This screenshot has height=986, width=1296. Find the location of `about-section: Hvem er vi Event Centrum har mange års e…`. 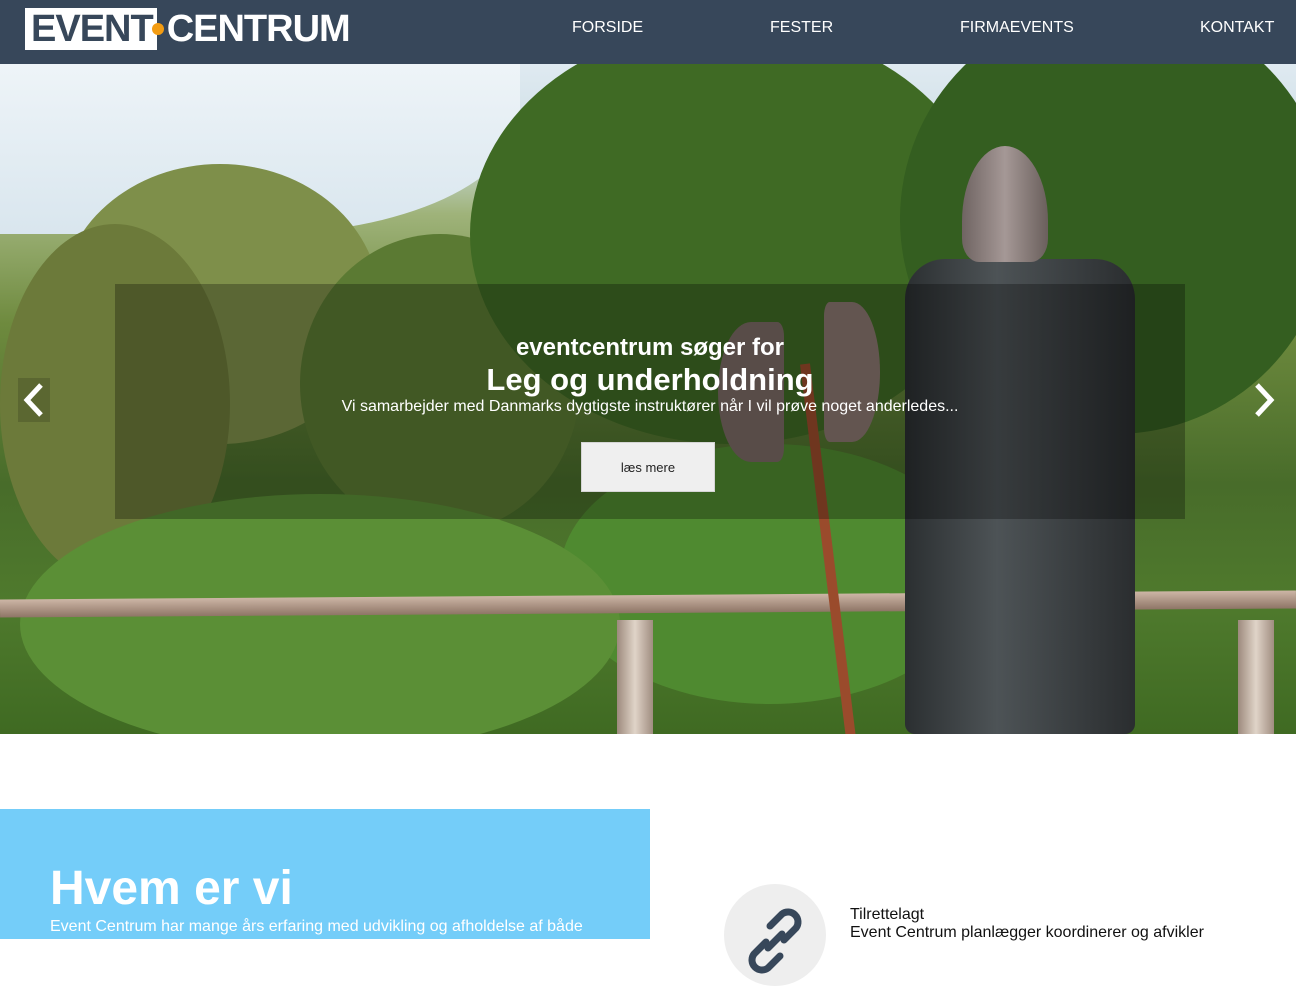

about-section: Hvem er vi Event Centrum har mange års e… is located at coordinates (325, 874).